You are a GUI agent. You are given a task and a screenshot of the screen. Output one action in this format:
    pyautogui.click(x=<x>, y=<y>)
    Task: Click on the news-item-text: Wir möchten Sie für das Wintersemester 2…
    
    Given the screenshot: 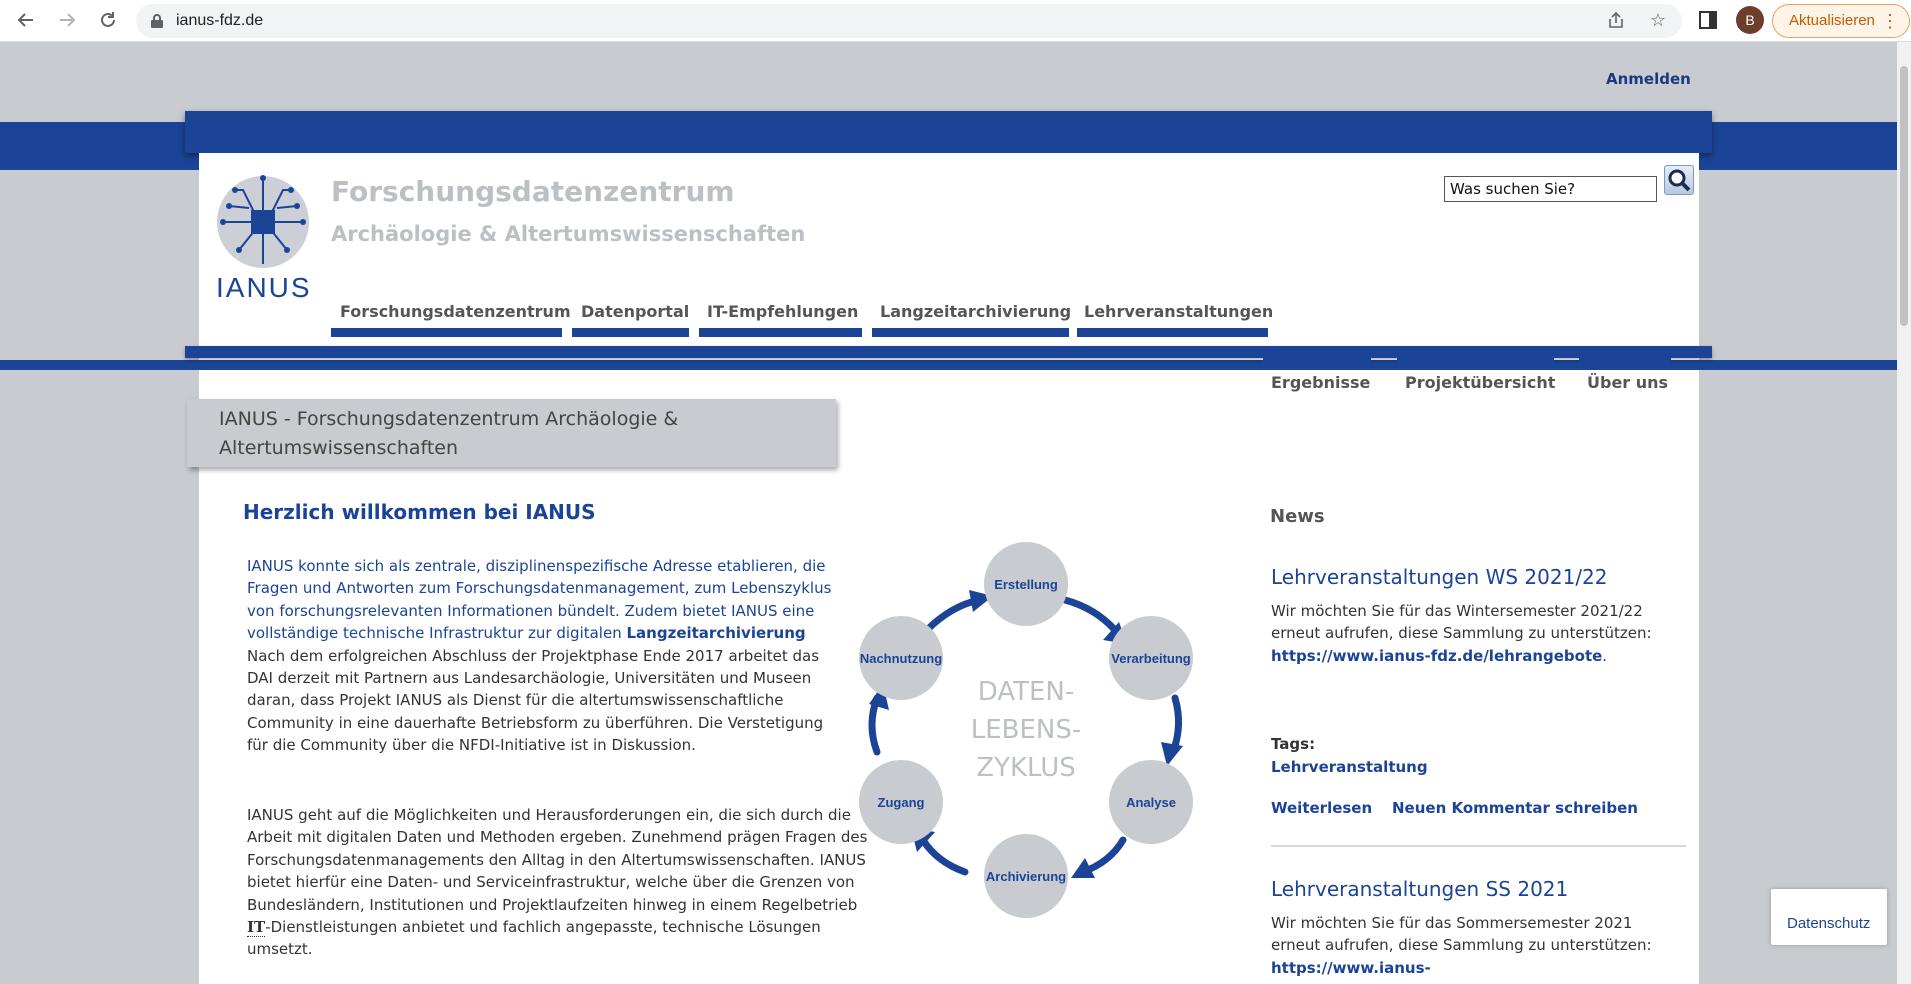 What is the action you would take?
    pyautogui.click(x=1466, y=633)
    